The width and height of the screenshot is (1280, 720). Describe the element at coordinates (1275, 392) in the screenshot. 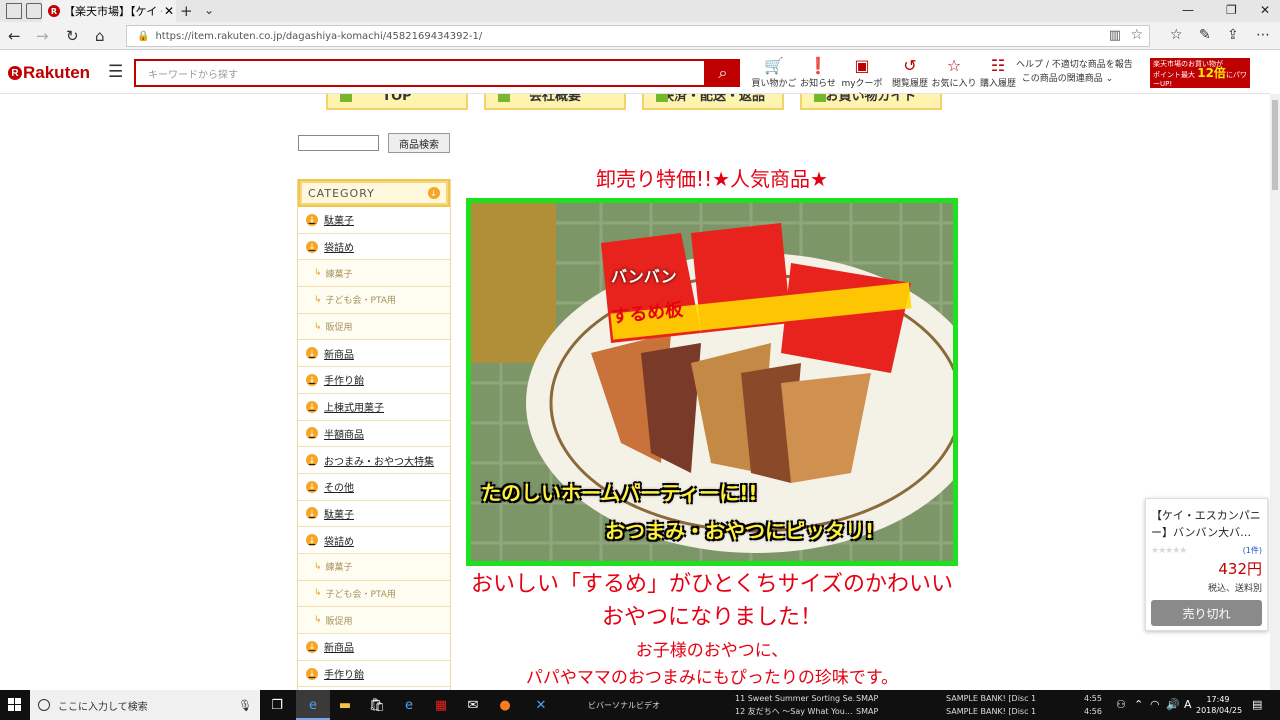

I see `page-scrollbar` at that location.